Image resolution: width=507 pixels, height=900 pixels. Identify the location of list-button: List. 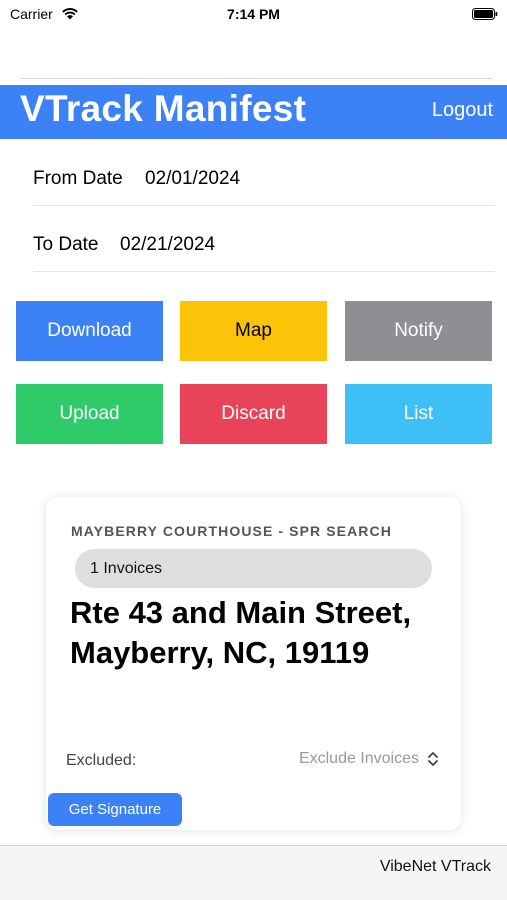
(418, 414).